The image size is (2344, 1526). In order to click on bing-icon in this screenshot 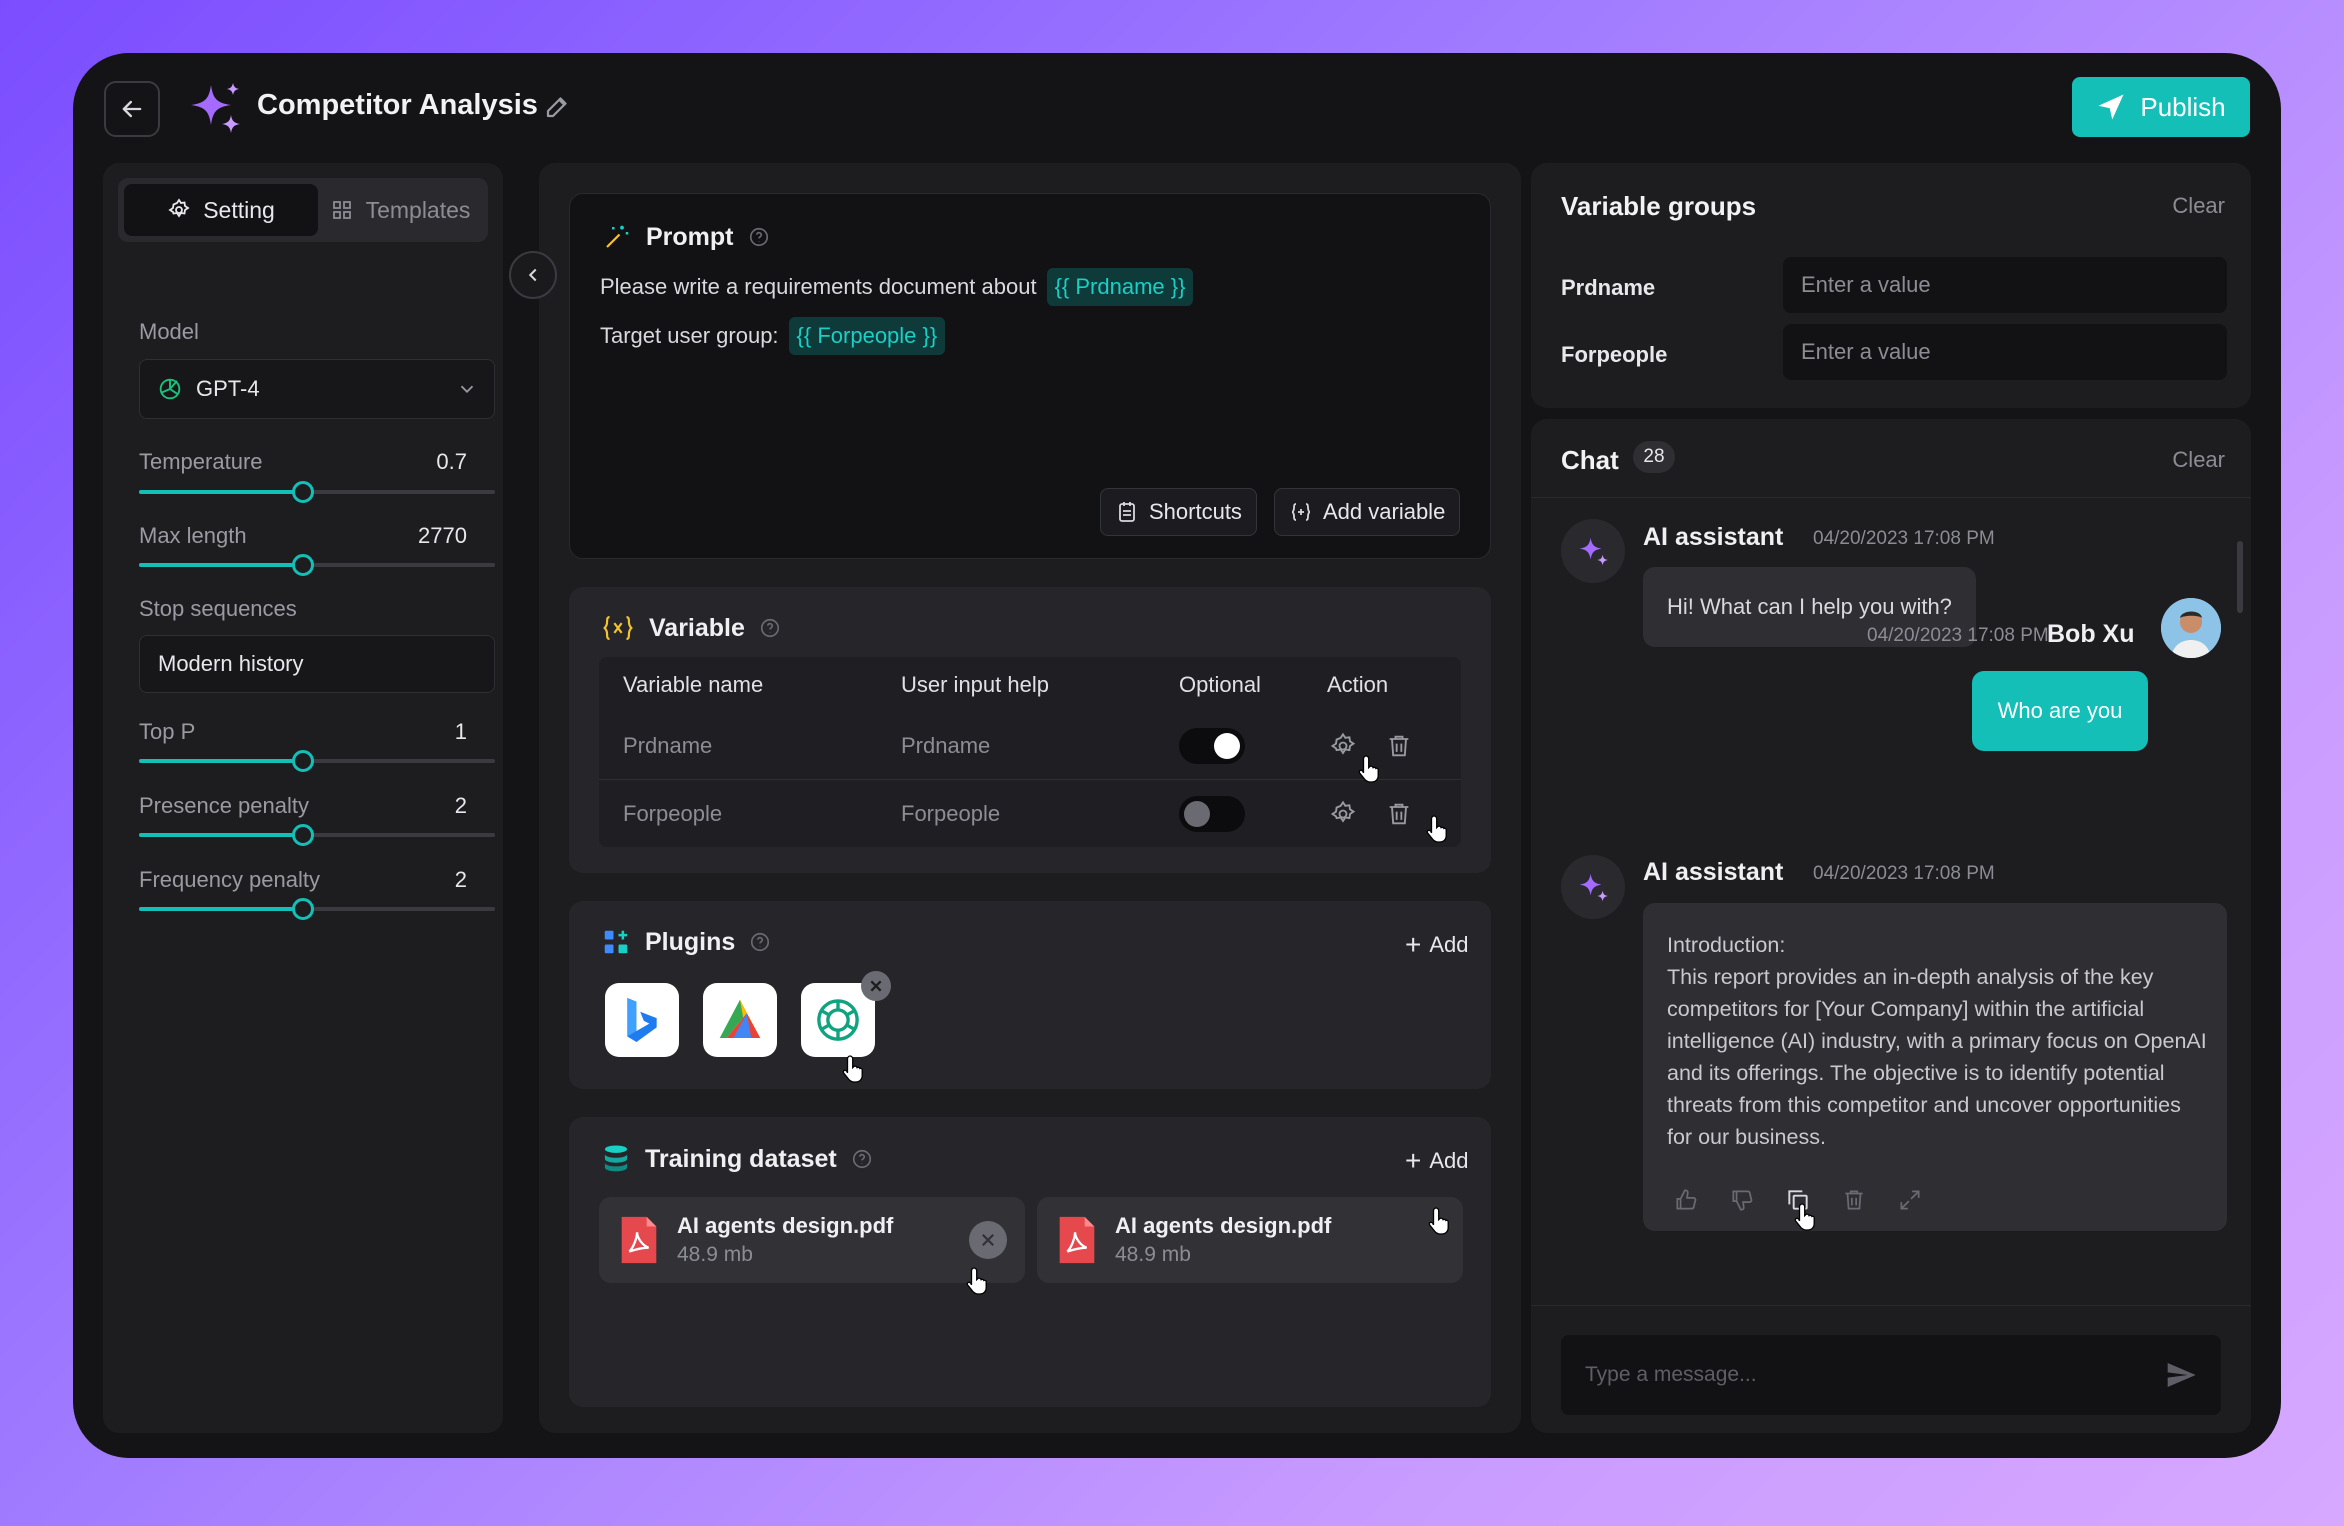, I will do `click(642, 1020)`.